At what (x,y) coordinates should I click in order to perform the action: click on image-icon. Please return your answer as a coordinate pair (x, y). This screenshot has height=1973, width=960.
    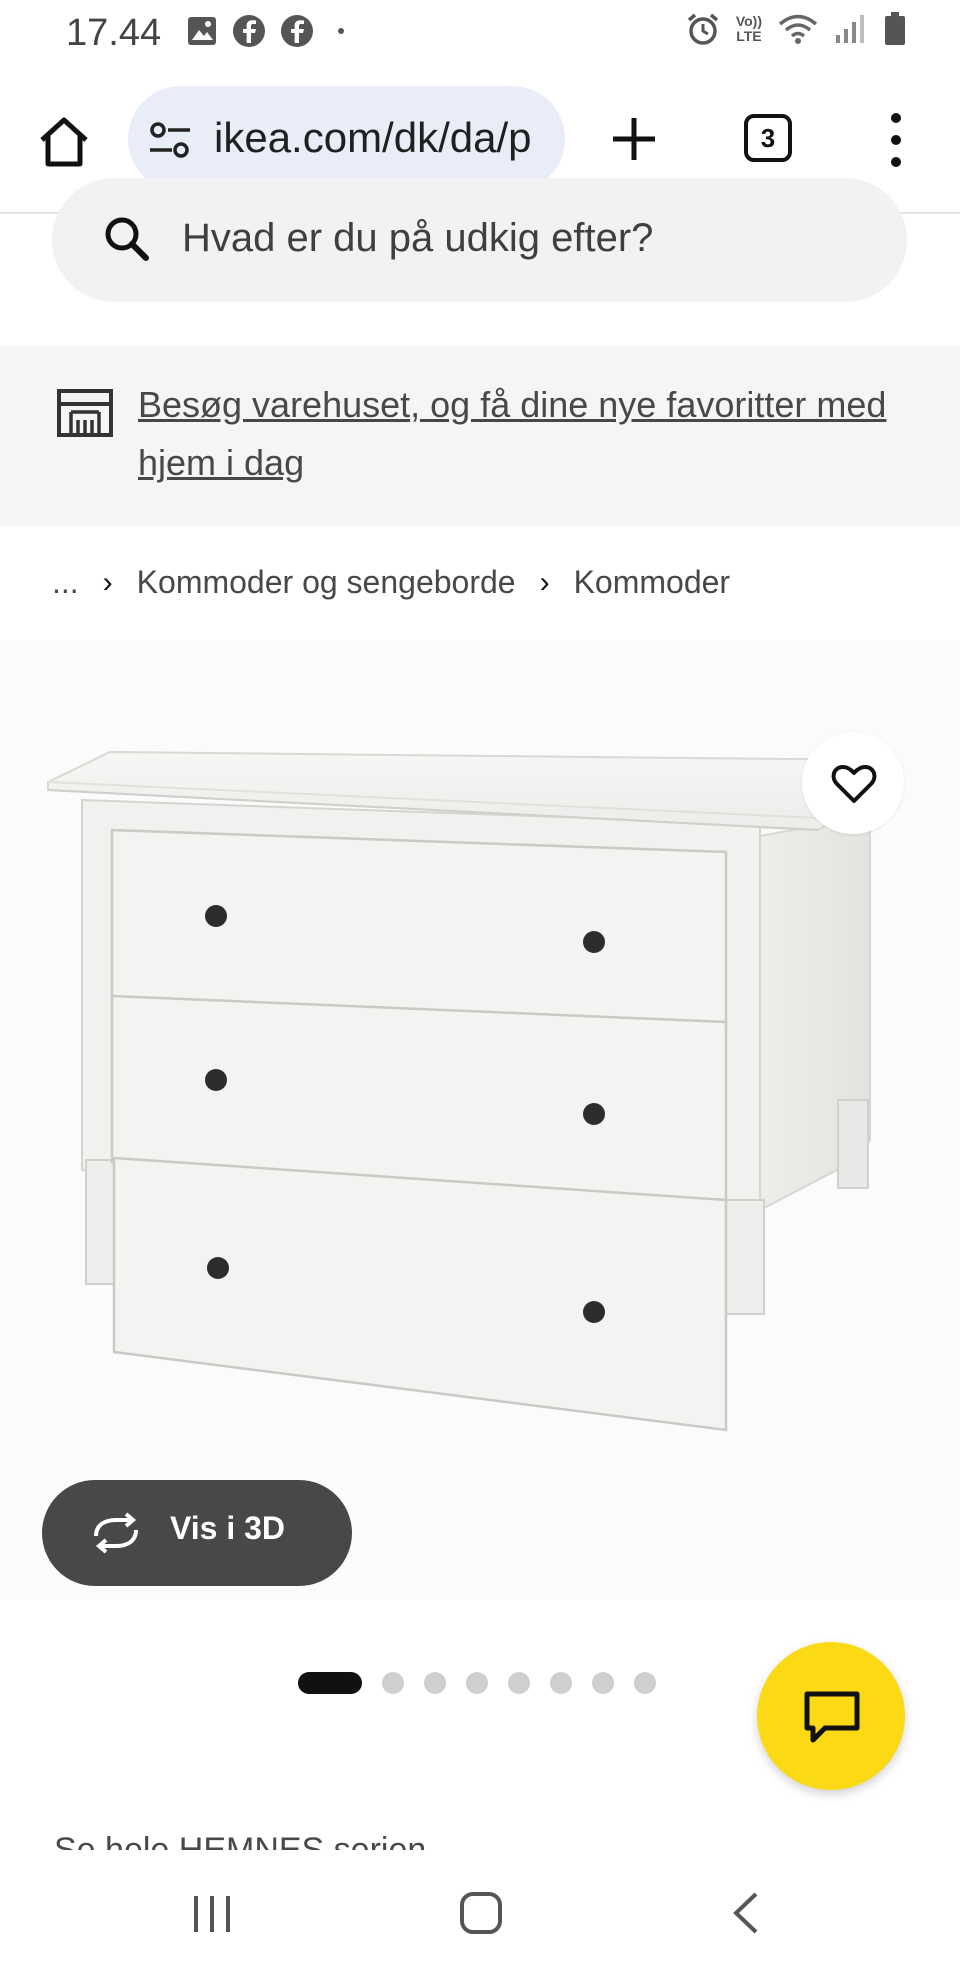
    Looking at the image, I should click on (202, 31).